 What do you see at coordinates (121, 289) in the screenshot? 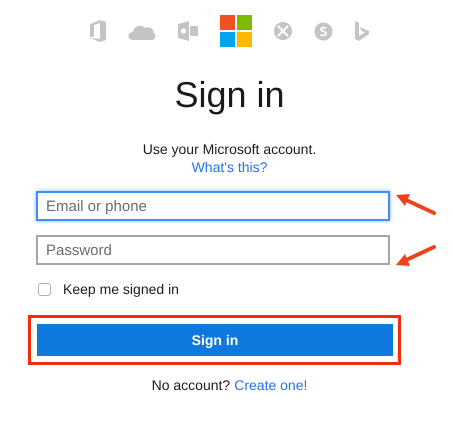
I see `checkbox-label: Keep me signed in` at bounding box center [121, 289].